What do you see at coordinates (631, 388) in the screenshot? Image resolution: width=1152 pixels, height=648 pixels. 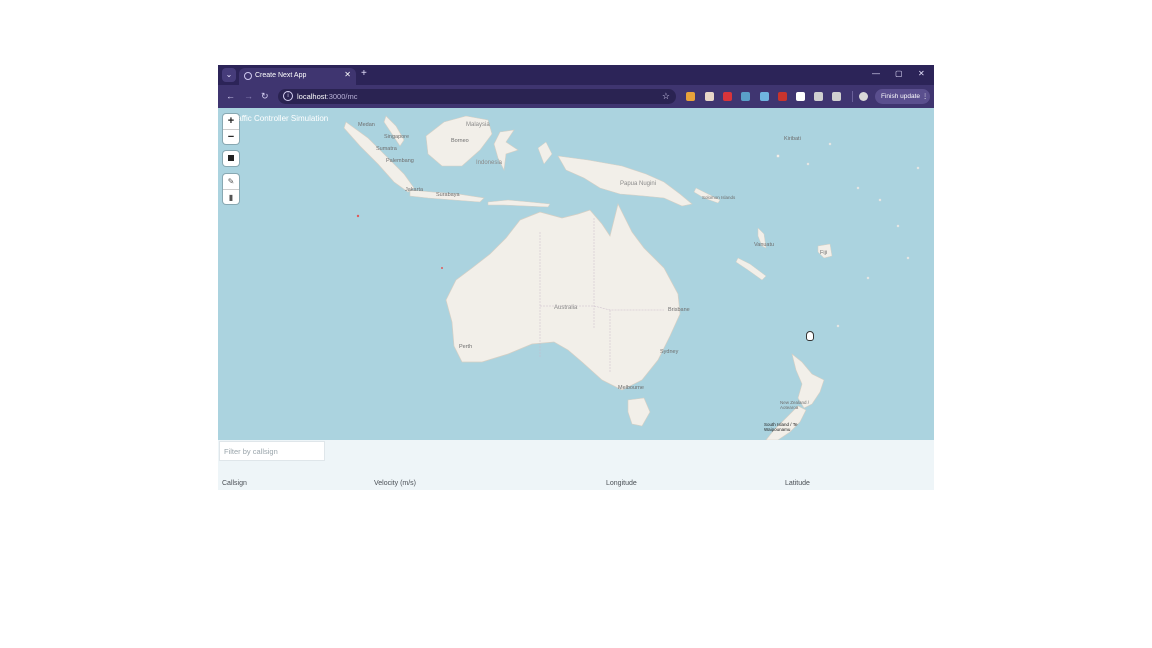 I see `map-label: Melbourne` at bounding box center [631, 388].